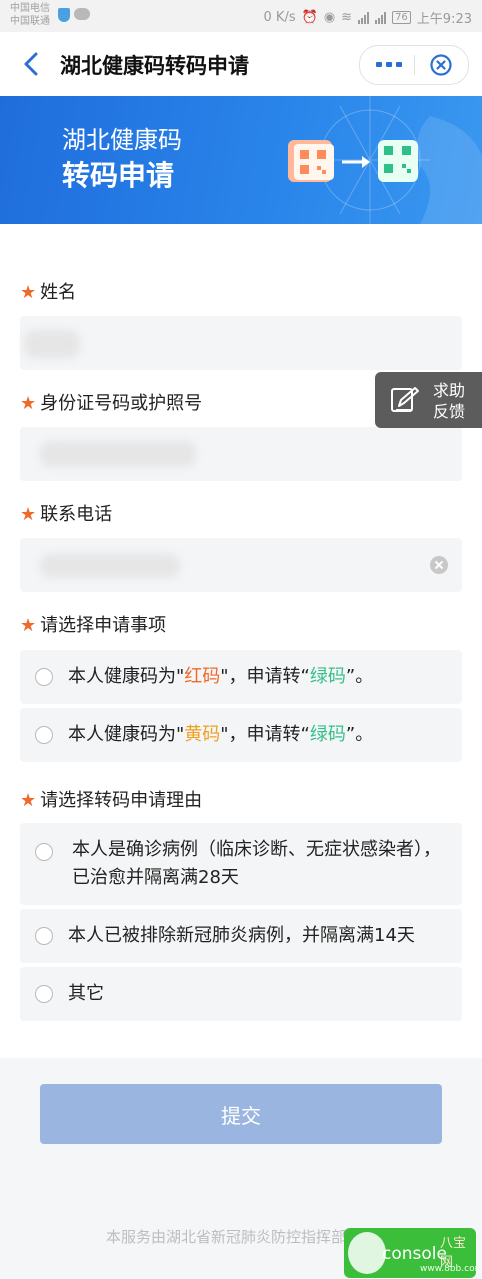 This screenshot has width=482, height=1279. I want to click on option-text: 本人健康码为"黄码"，申请转“绿码”。, so click(221, 734).